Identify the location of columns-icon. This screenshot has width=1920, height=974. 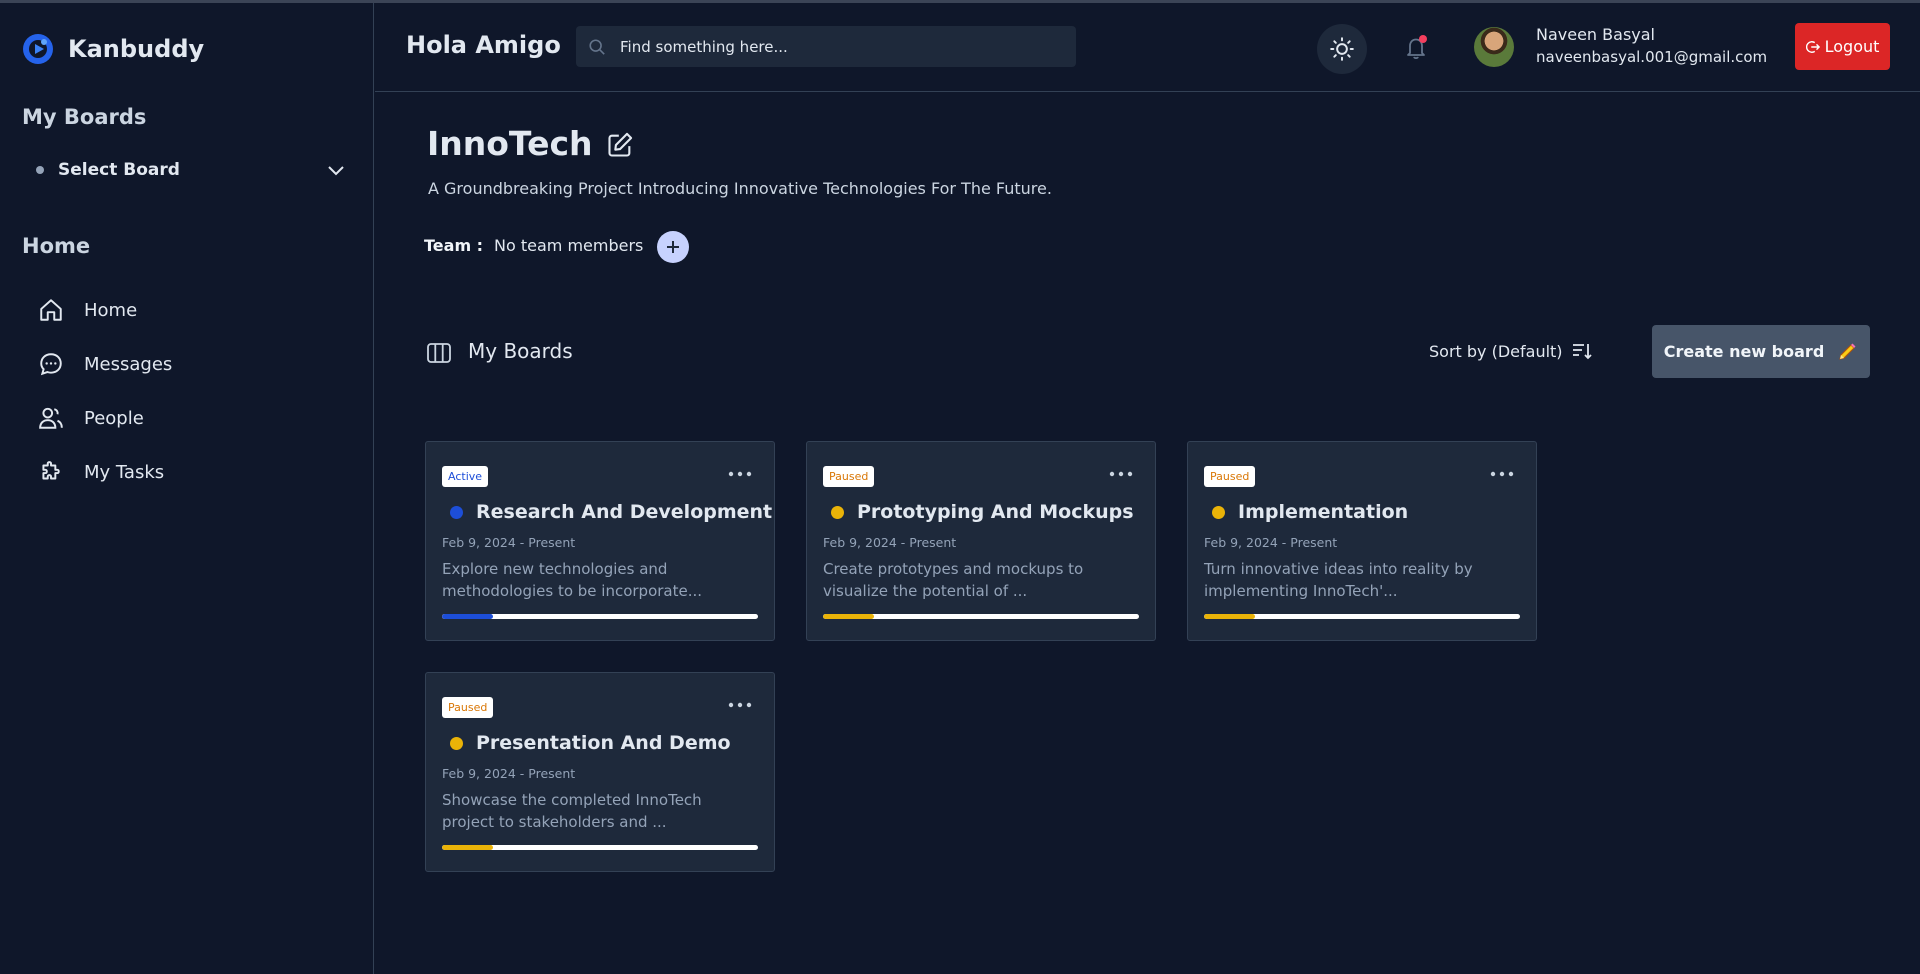
(439, 353).